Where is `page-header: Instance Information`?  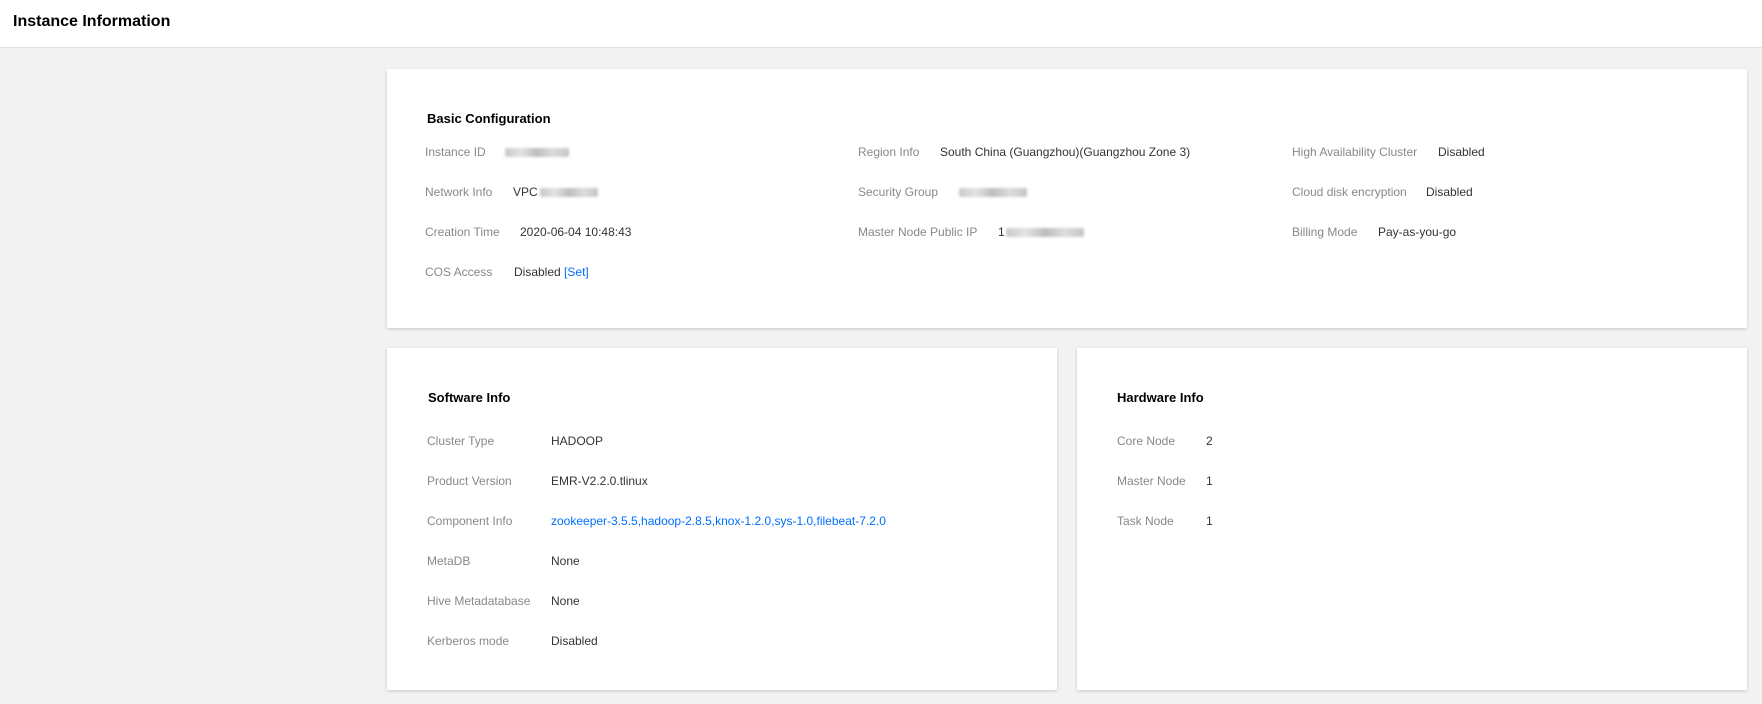
page-header: Instance Information is located at coordinates (881, 24).